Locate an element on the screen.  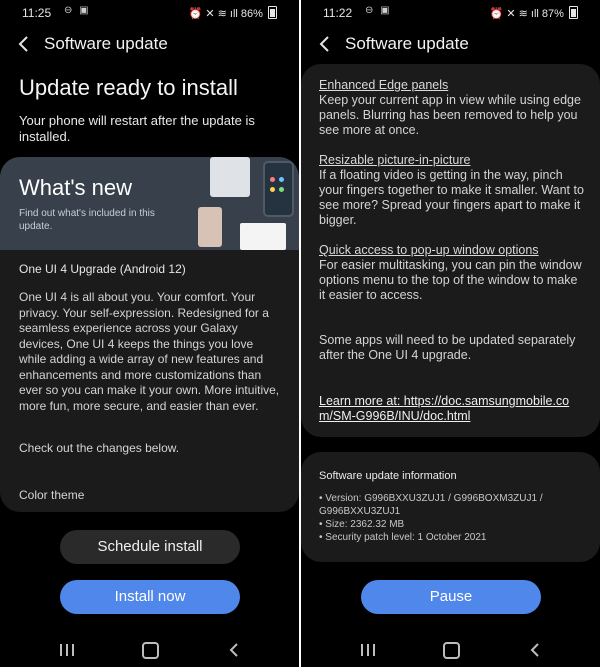
battery-percent: 87% is located at coordinates (552, 14).